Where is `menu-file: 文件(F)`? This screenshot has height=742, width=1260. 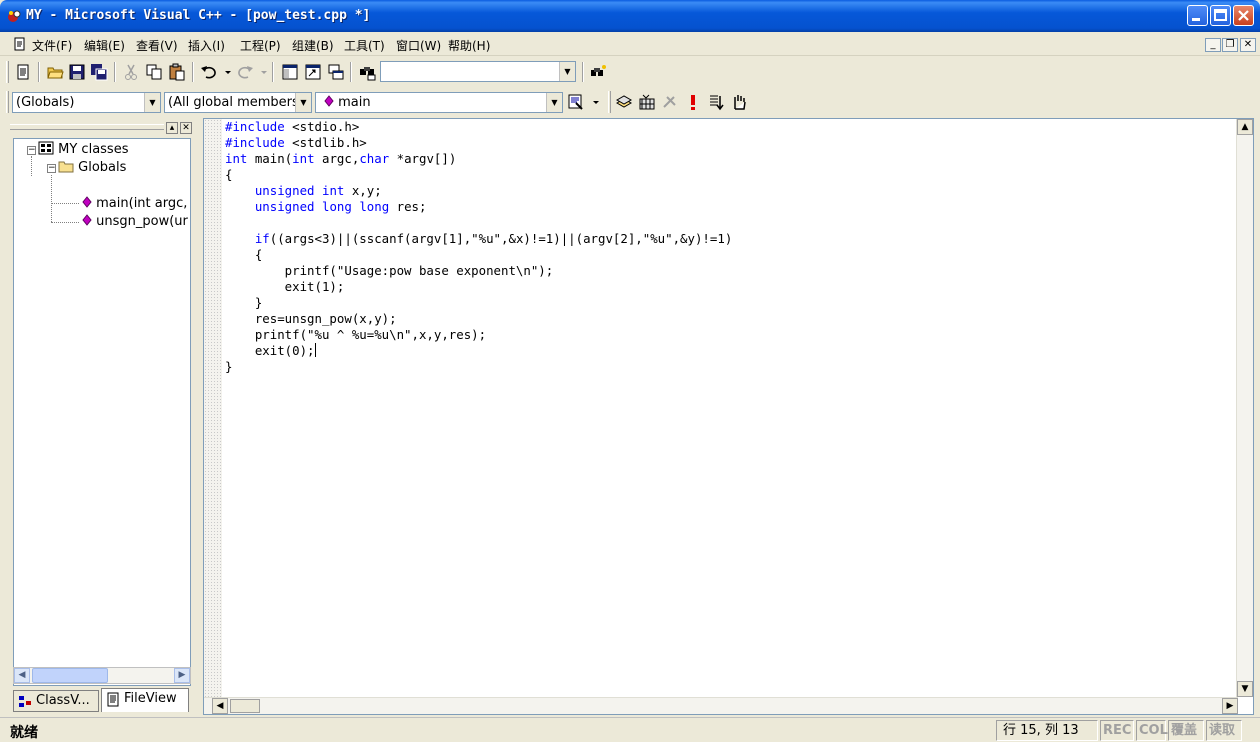
menu-file: 文件(F) is located at coordinates (52, 45).